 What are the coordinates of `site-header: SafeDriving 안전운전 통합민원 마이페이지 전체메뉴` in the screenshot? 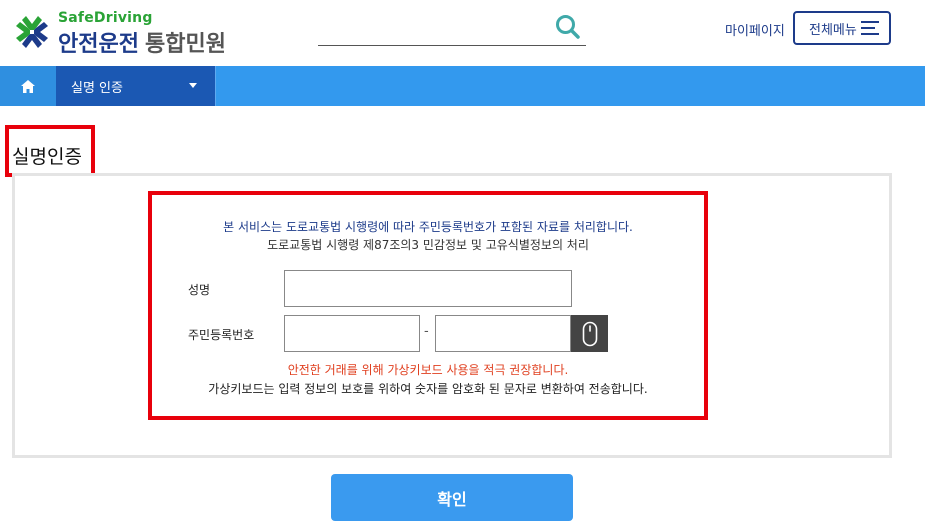 It's located at (462, 33).